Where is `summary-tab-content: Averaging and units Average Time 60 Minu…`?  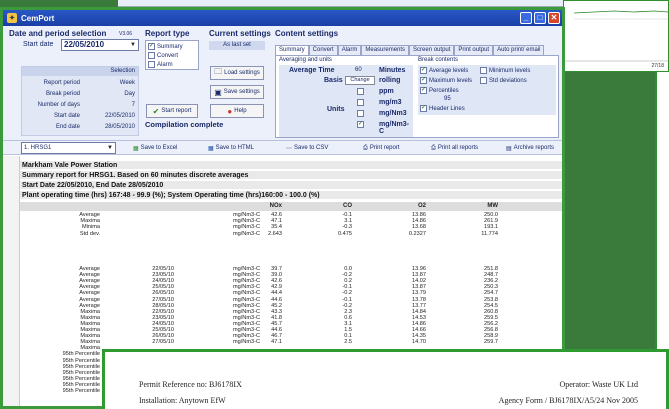
summary-tab-content: Averaging and units Average Time 60 Minu… is located at coordinates (417, 96).